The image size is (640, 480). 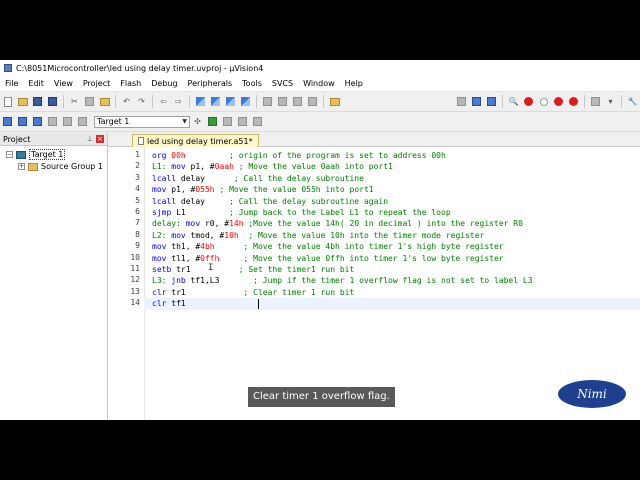 I want to click on code-token: 00h, so click(x=178, y=155).